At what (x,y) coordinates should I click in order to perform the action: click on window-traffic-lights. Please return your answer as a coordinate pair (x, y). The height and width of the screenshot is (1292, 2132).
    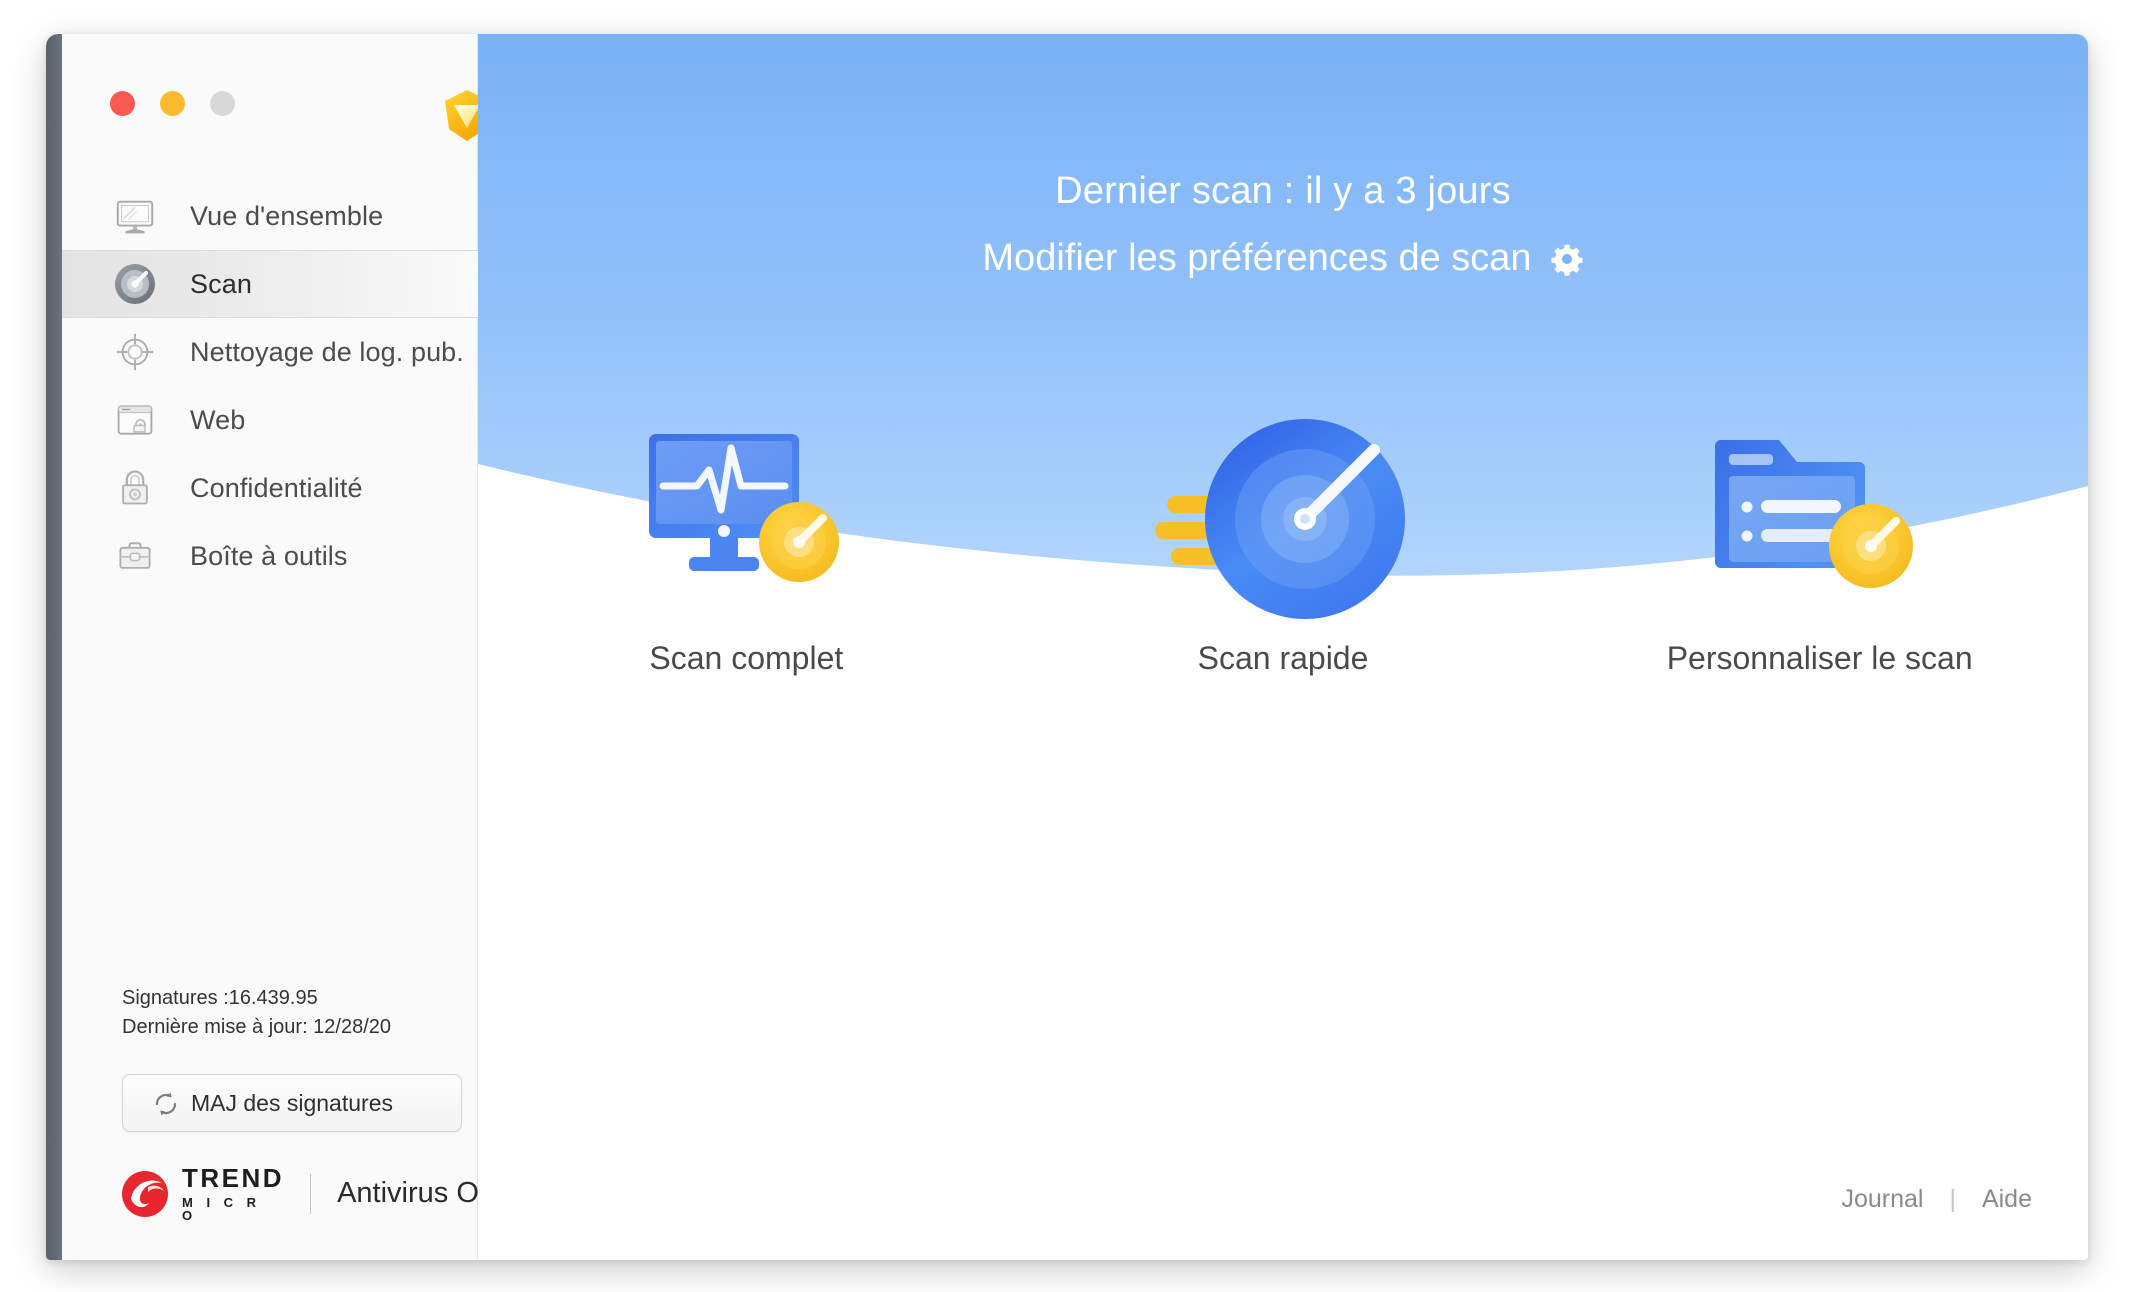
    Looking at the image, I should click on (172, 103).